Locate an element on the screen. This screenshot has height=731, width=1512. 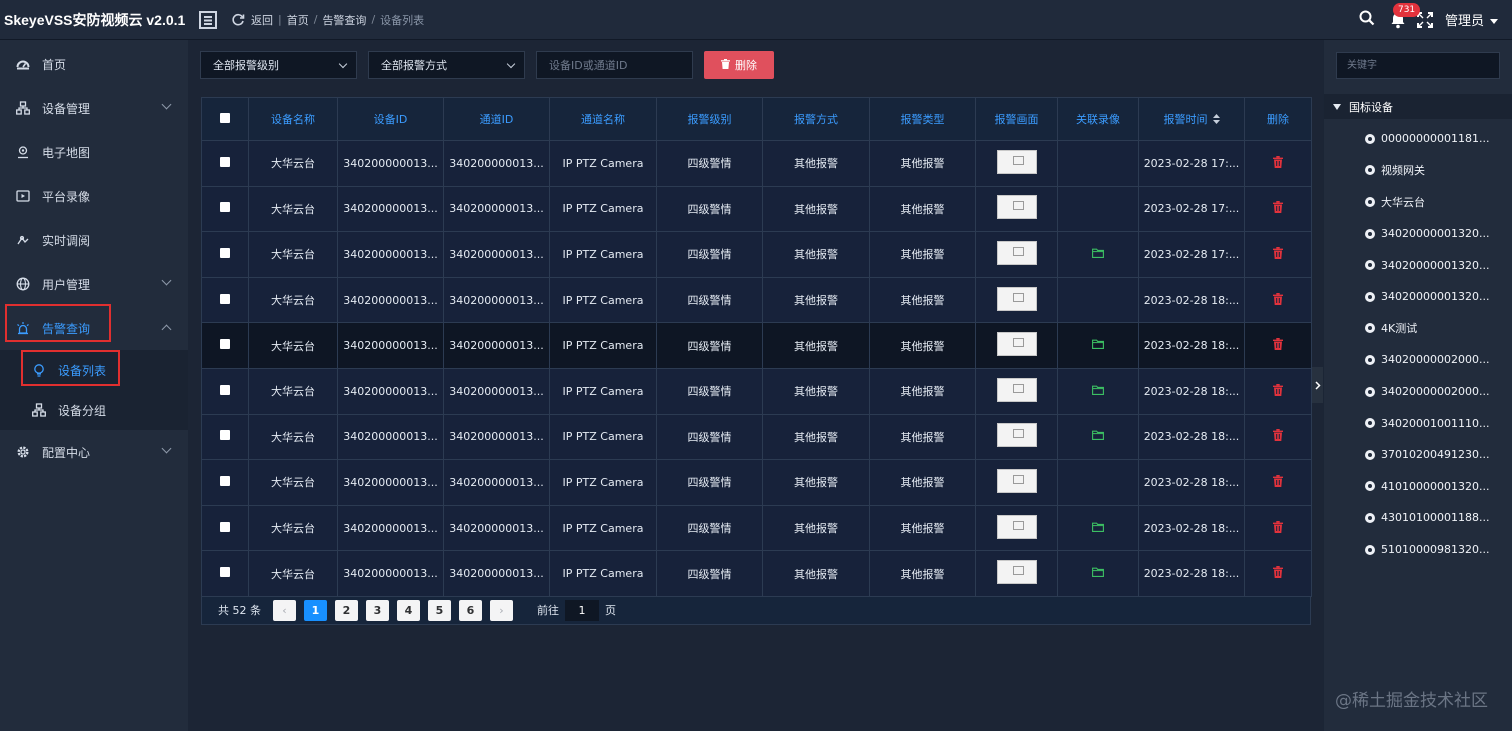
sidebar-item-user-management: 用户管理 is located at coordinates (94, 284).